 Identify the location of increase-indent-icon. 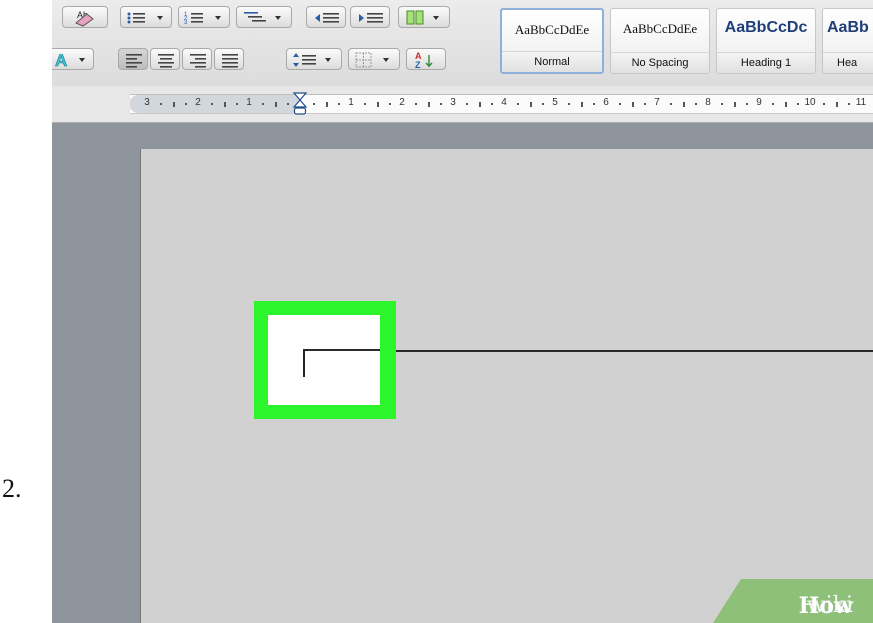
(371, 18).